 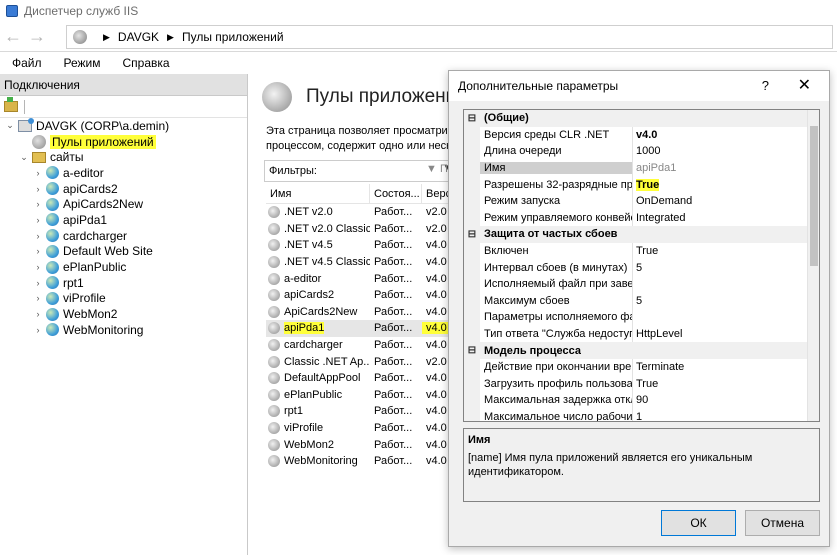 What do you see at coordinates (123, 330) in the screenshot?
I see `tree-node: › WebMonitoring` at bounding box center [123, 330].